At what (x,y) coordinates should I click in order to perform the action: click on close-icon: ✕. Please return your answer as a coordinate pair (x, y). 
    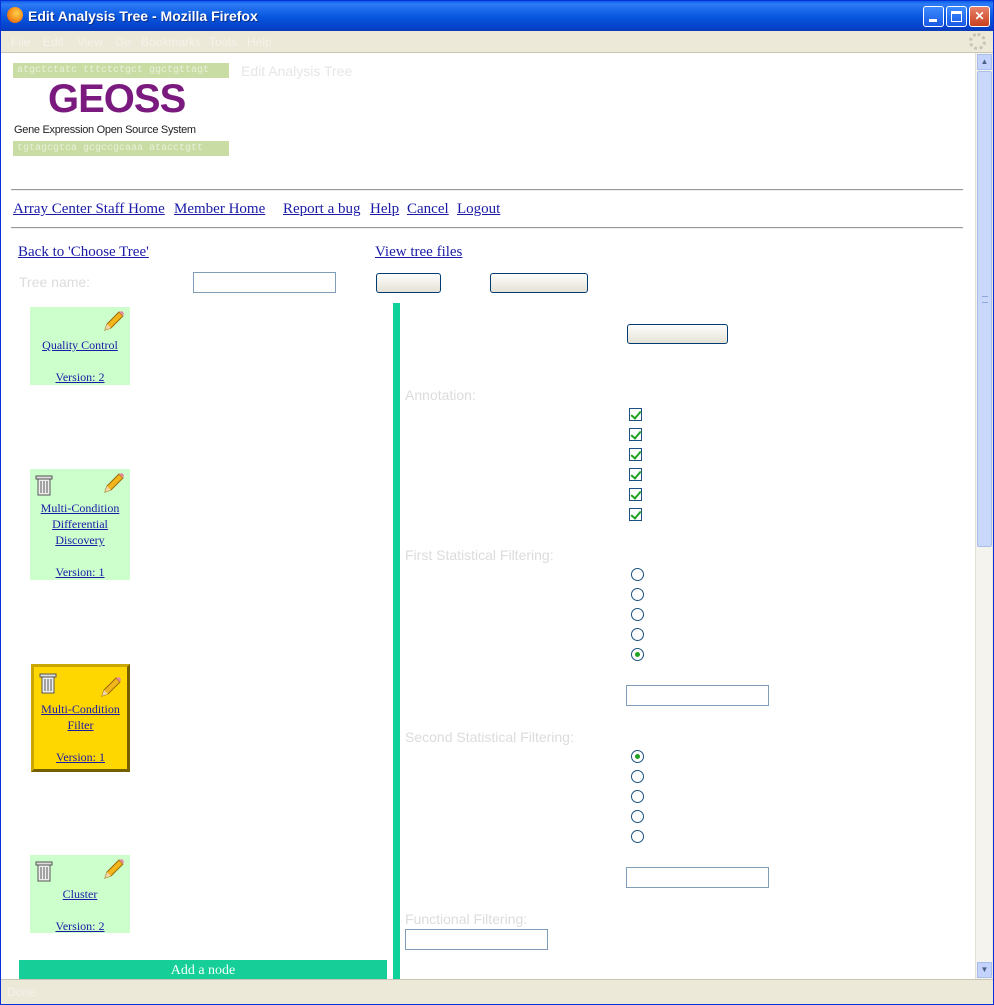
    Looking at the image, I should click on (979, 16).